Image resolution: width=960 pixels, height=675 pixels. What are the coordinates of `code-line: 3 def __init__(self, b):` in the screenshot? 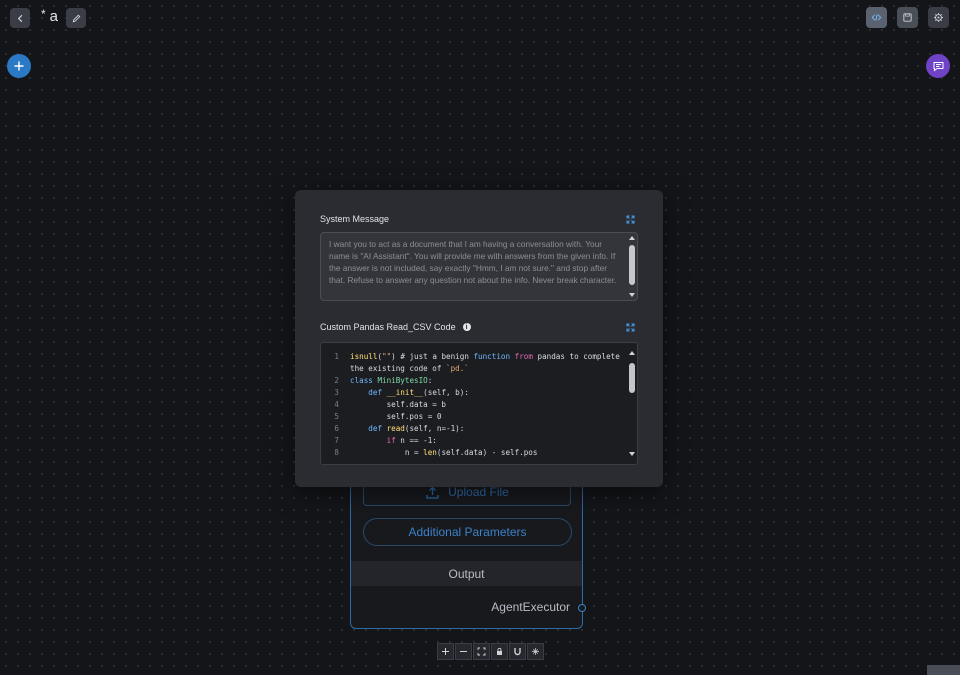 It's located at (394, 392).